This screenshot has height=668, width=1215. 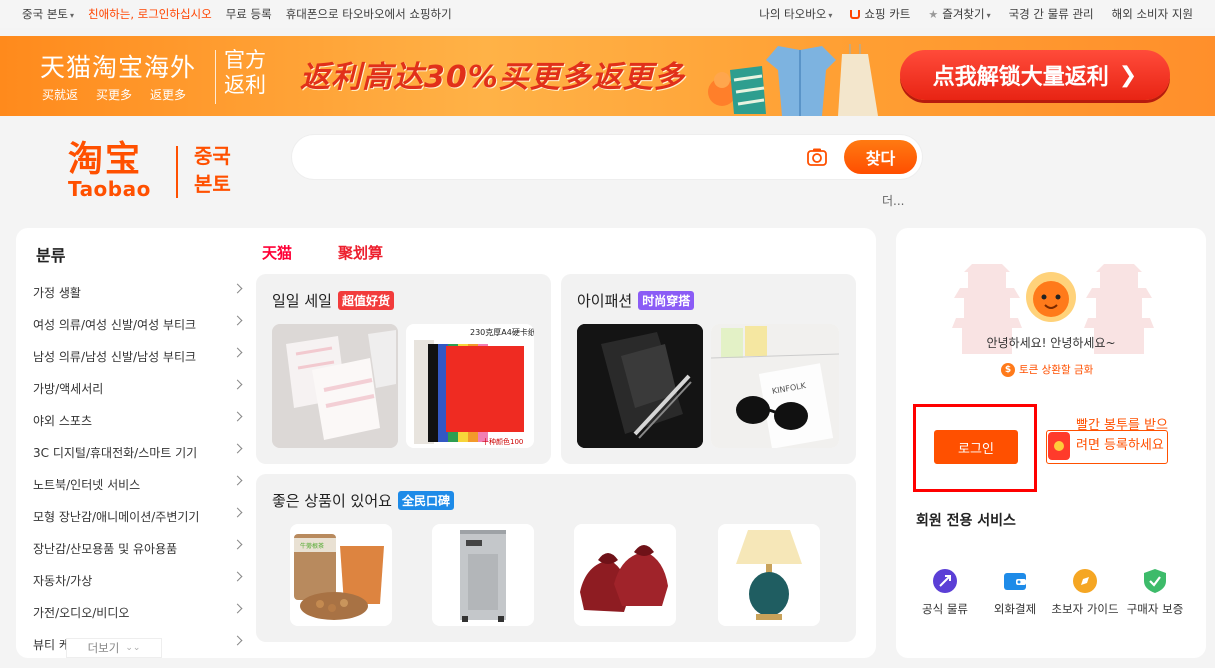 I want to click on good-products-card: 좋은 상품이 있어요 全民口碑 牛蒡根茶, so click(x=556, y=558).